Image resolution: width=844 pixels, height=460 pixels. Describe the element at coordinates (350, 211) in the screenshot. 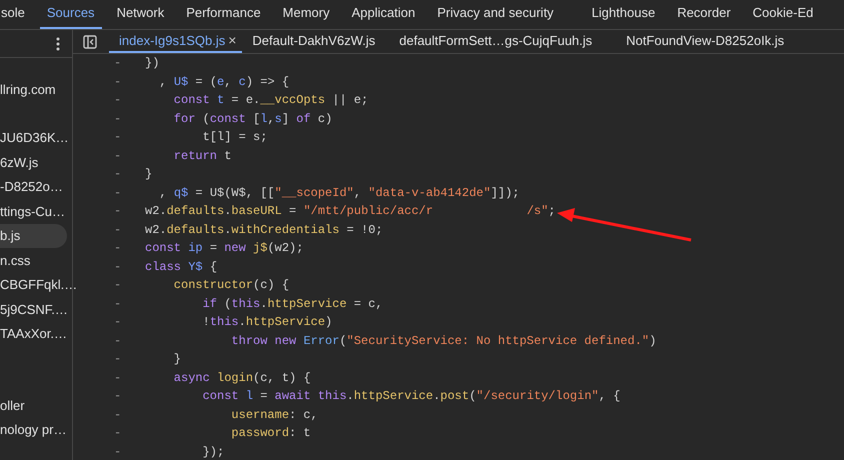

I see `code-line: w2.defaults.baseURL = "/mtt/public/acc/r /s";` at that location.